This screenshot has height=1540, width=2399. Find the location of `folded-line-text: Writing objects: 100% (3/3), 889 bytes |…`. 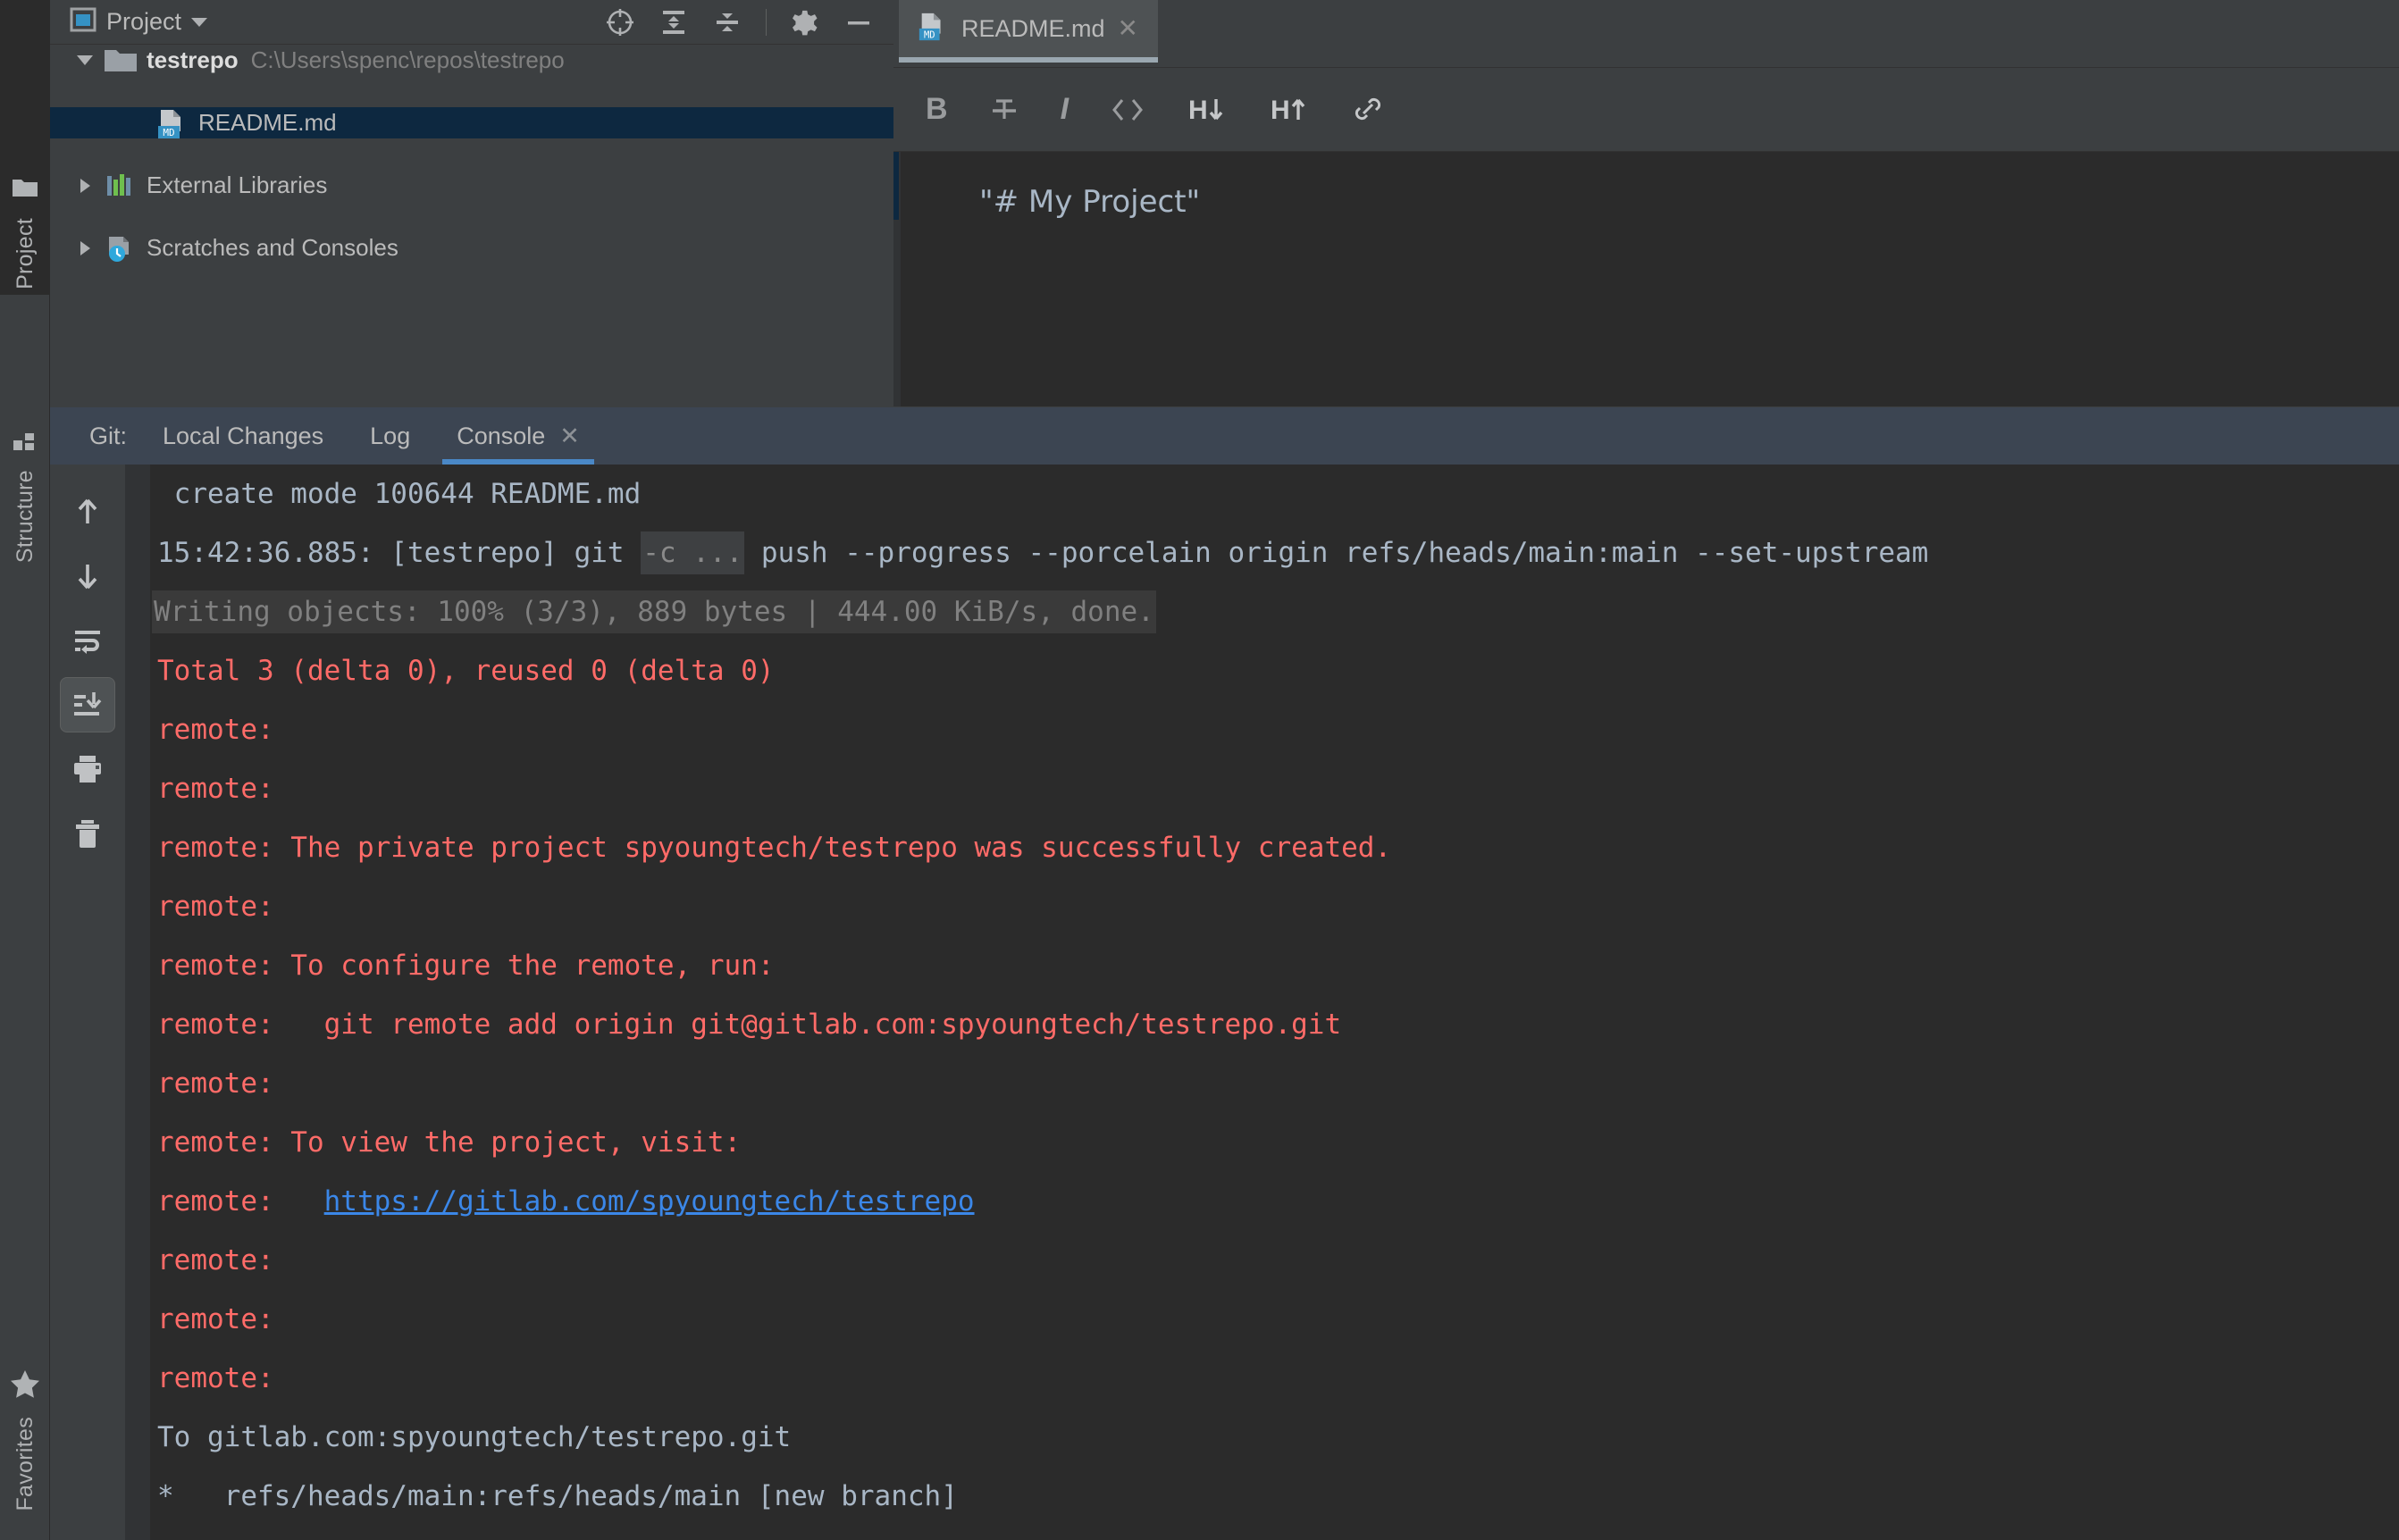

folded-line-text: Writing objects: 100% (3/3), 889 bytes |… is located at coordinates (654, 611).